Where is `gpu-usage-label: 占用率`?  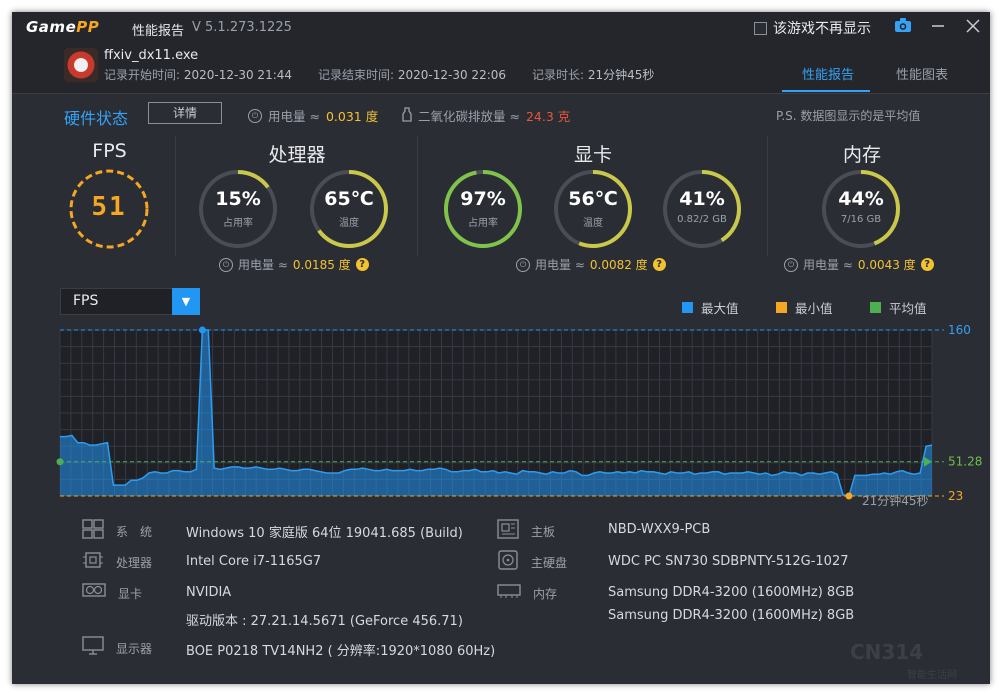 gpu-usage-label: 占用率 is located at coordinates (483, 223).